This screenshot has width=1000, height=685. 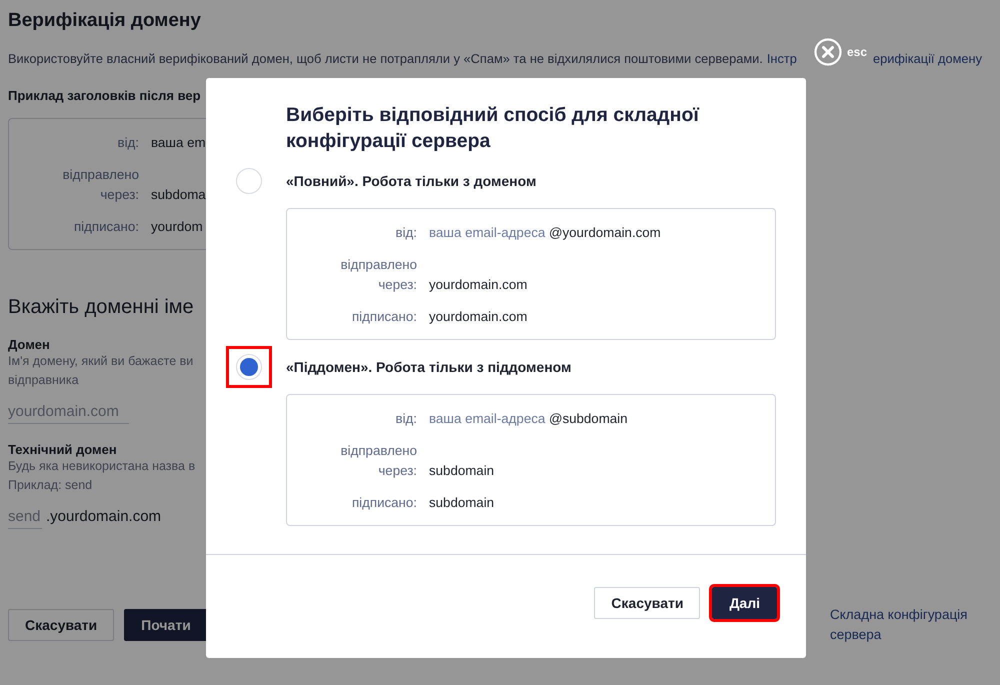 What do you see at coordinates (101, 307) in the screenshot?
I see `section-heading: Вкажіть доменні іме` at bounding box center [101, 307].